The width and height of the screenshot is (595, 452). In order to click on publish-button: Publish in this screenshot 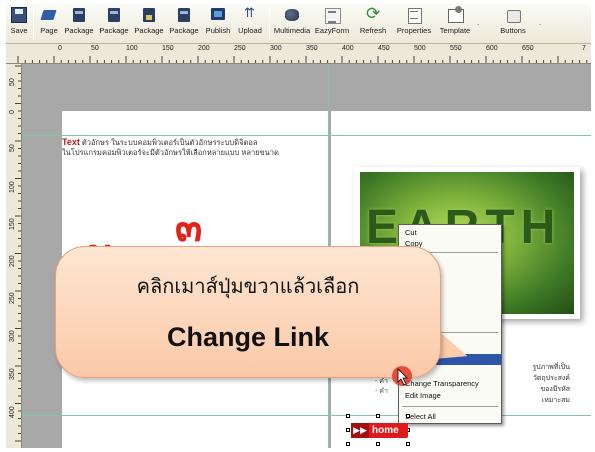, I will do `click(218, 24)`.